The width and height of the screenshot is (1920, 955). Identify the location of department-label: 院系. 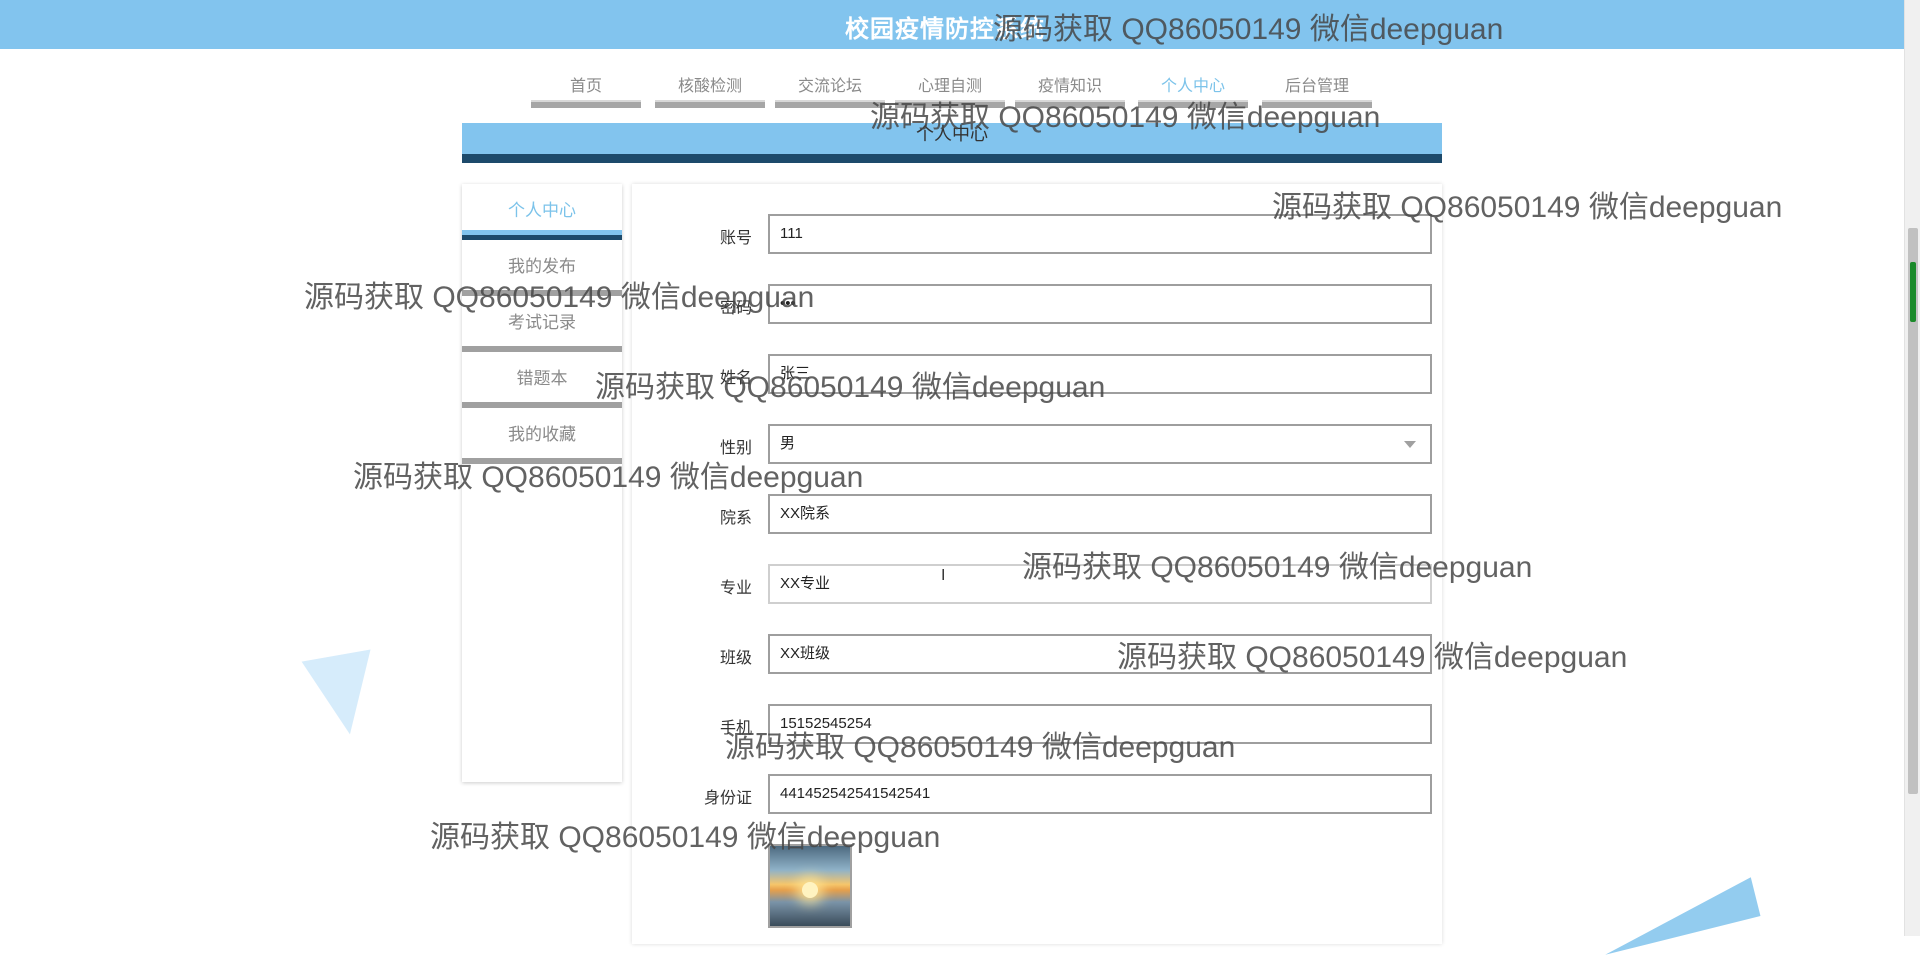
(735, 518).